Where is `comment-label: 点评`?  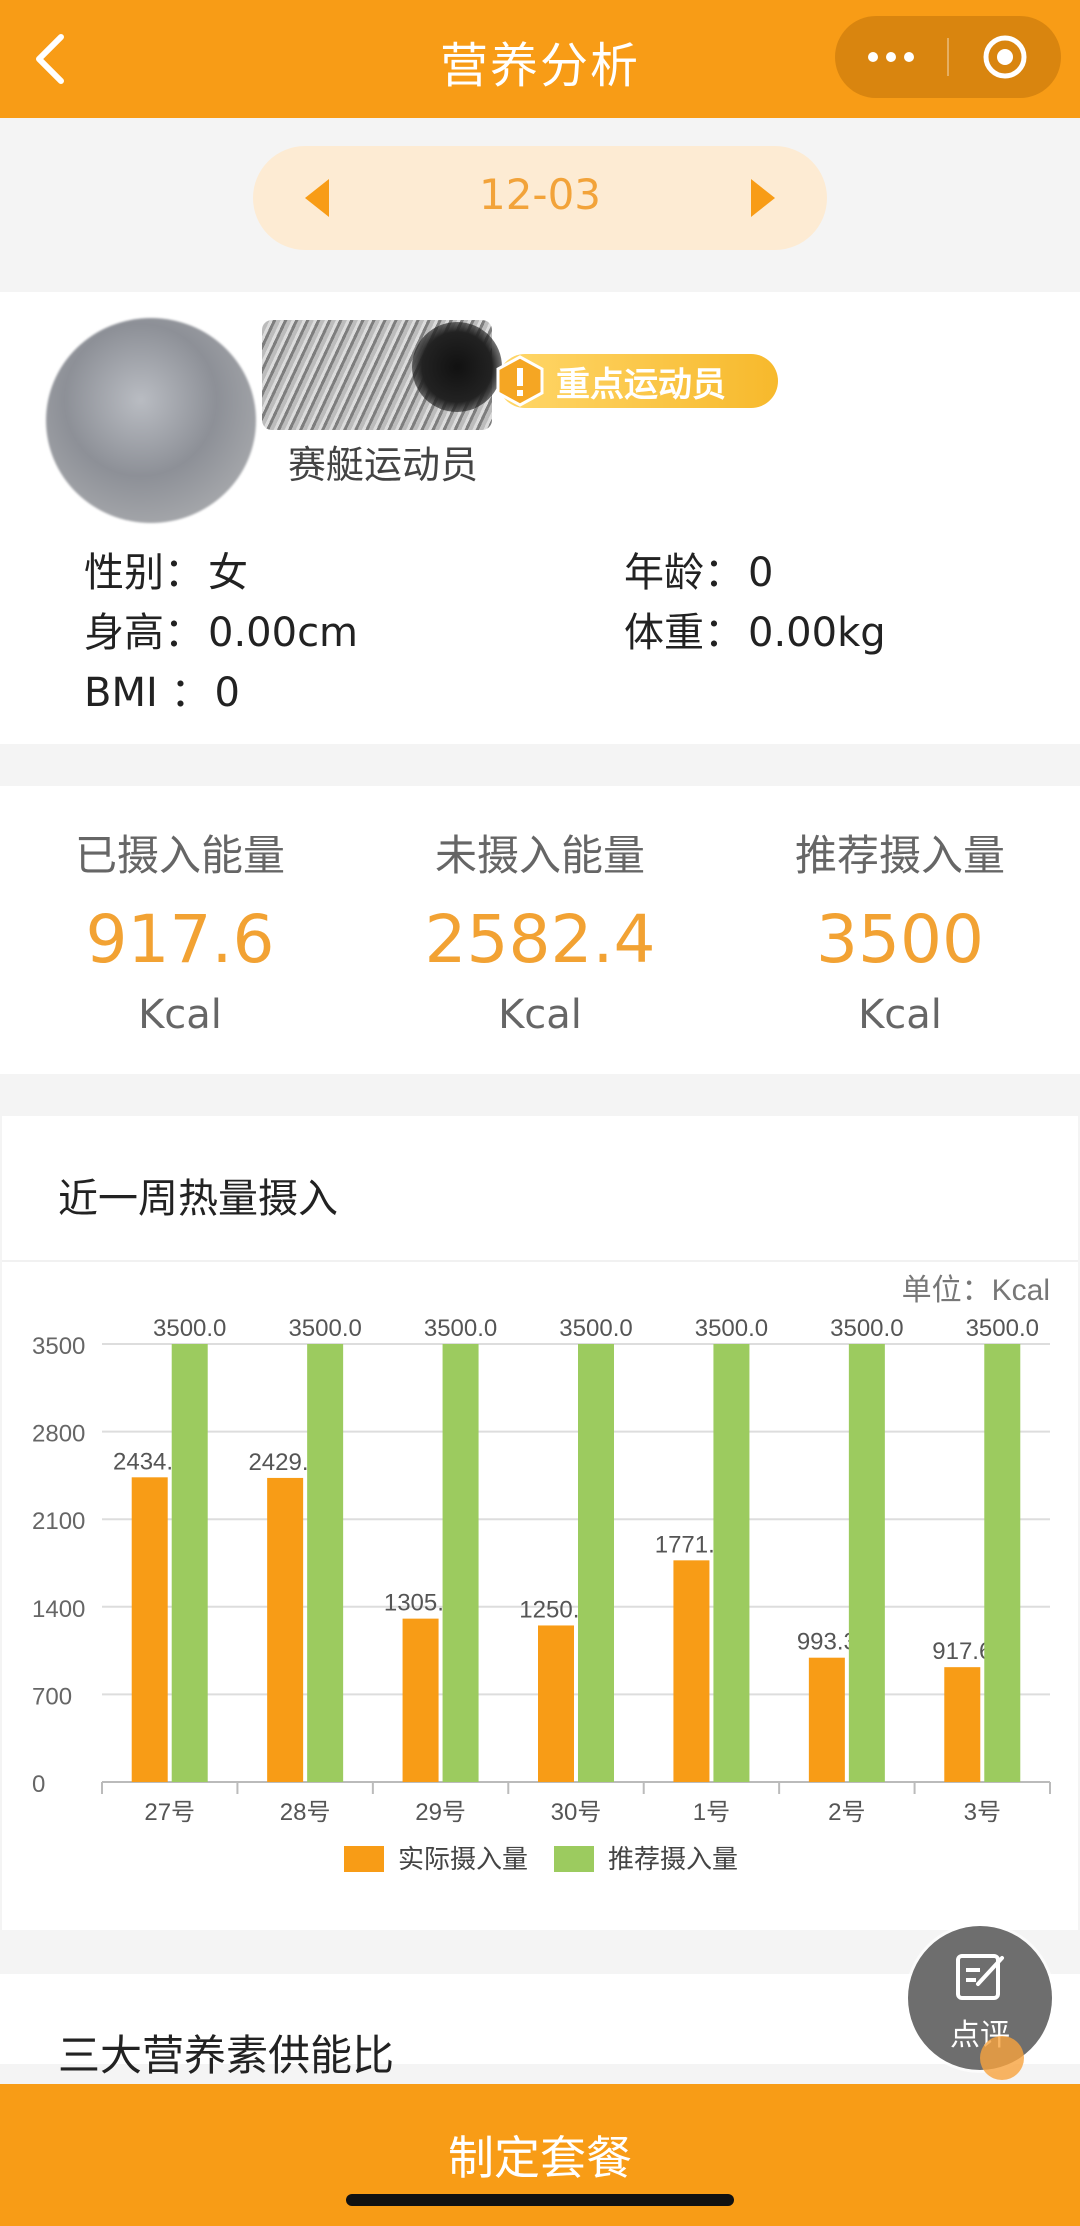
comment-label: 点评 is located at coordinates (980, 2035).